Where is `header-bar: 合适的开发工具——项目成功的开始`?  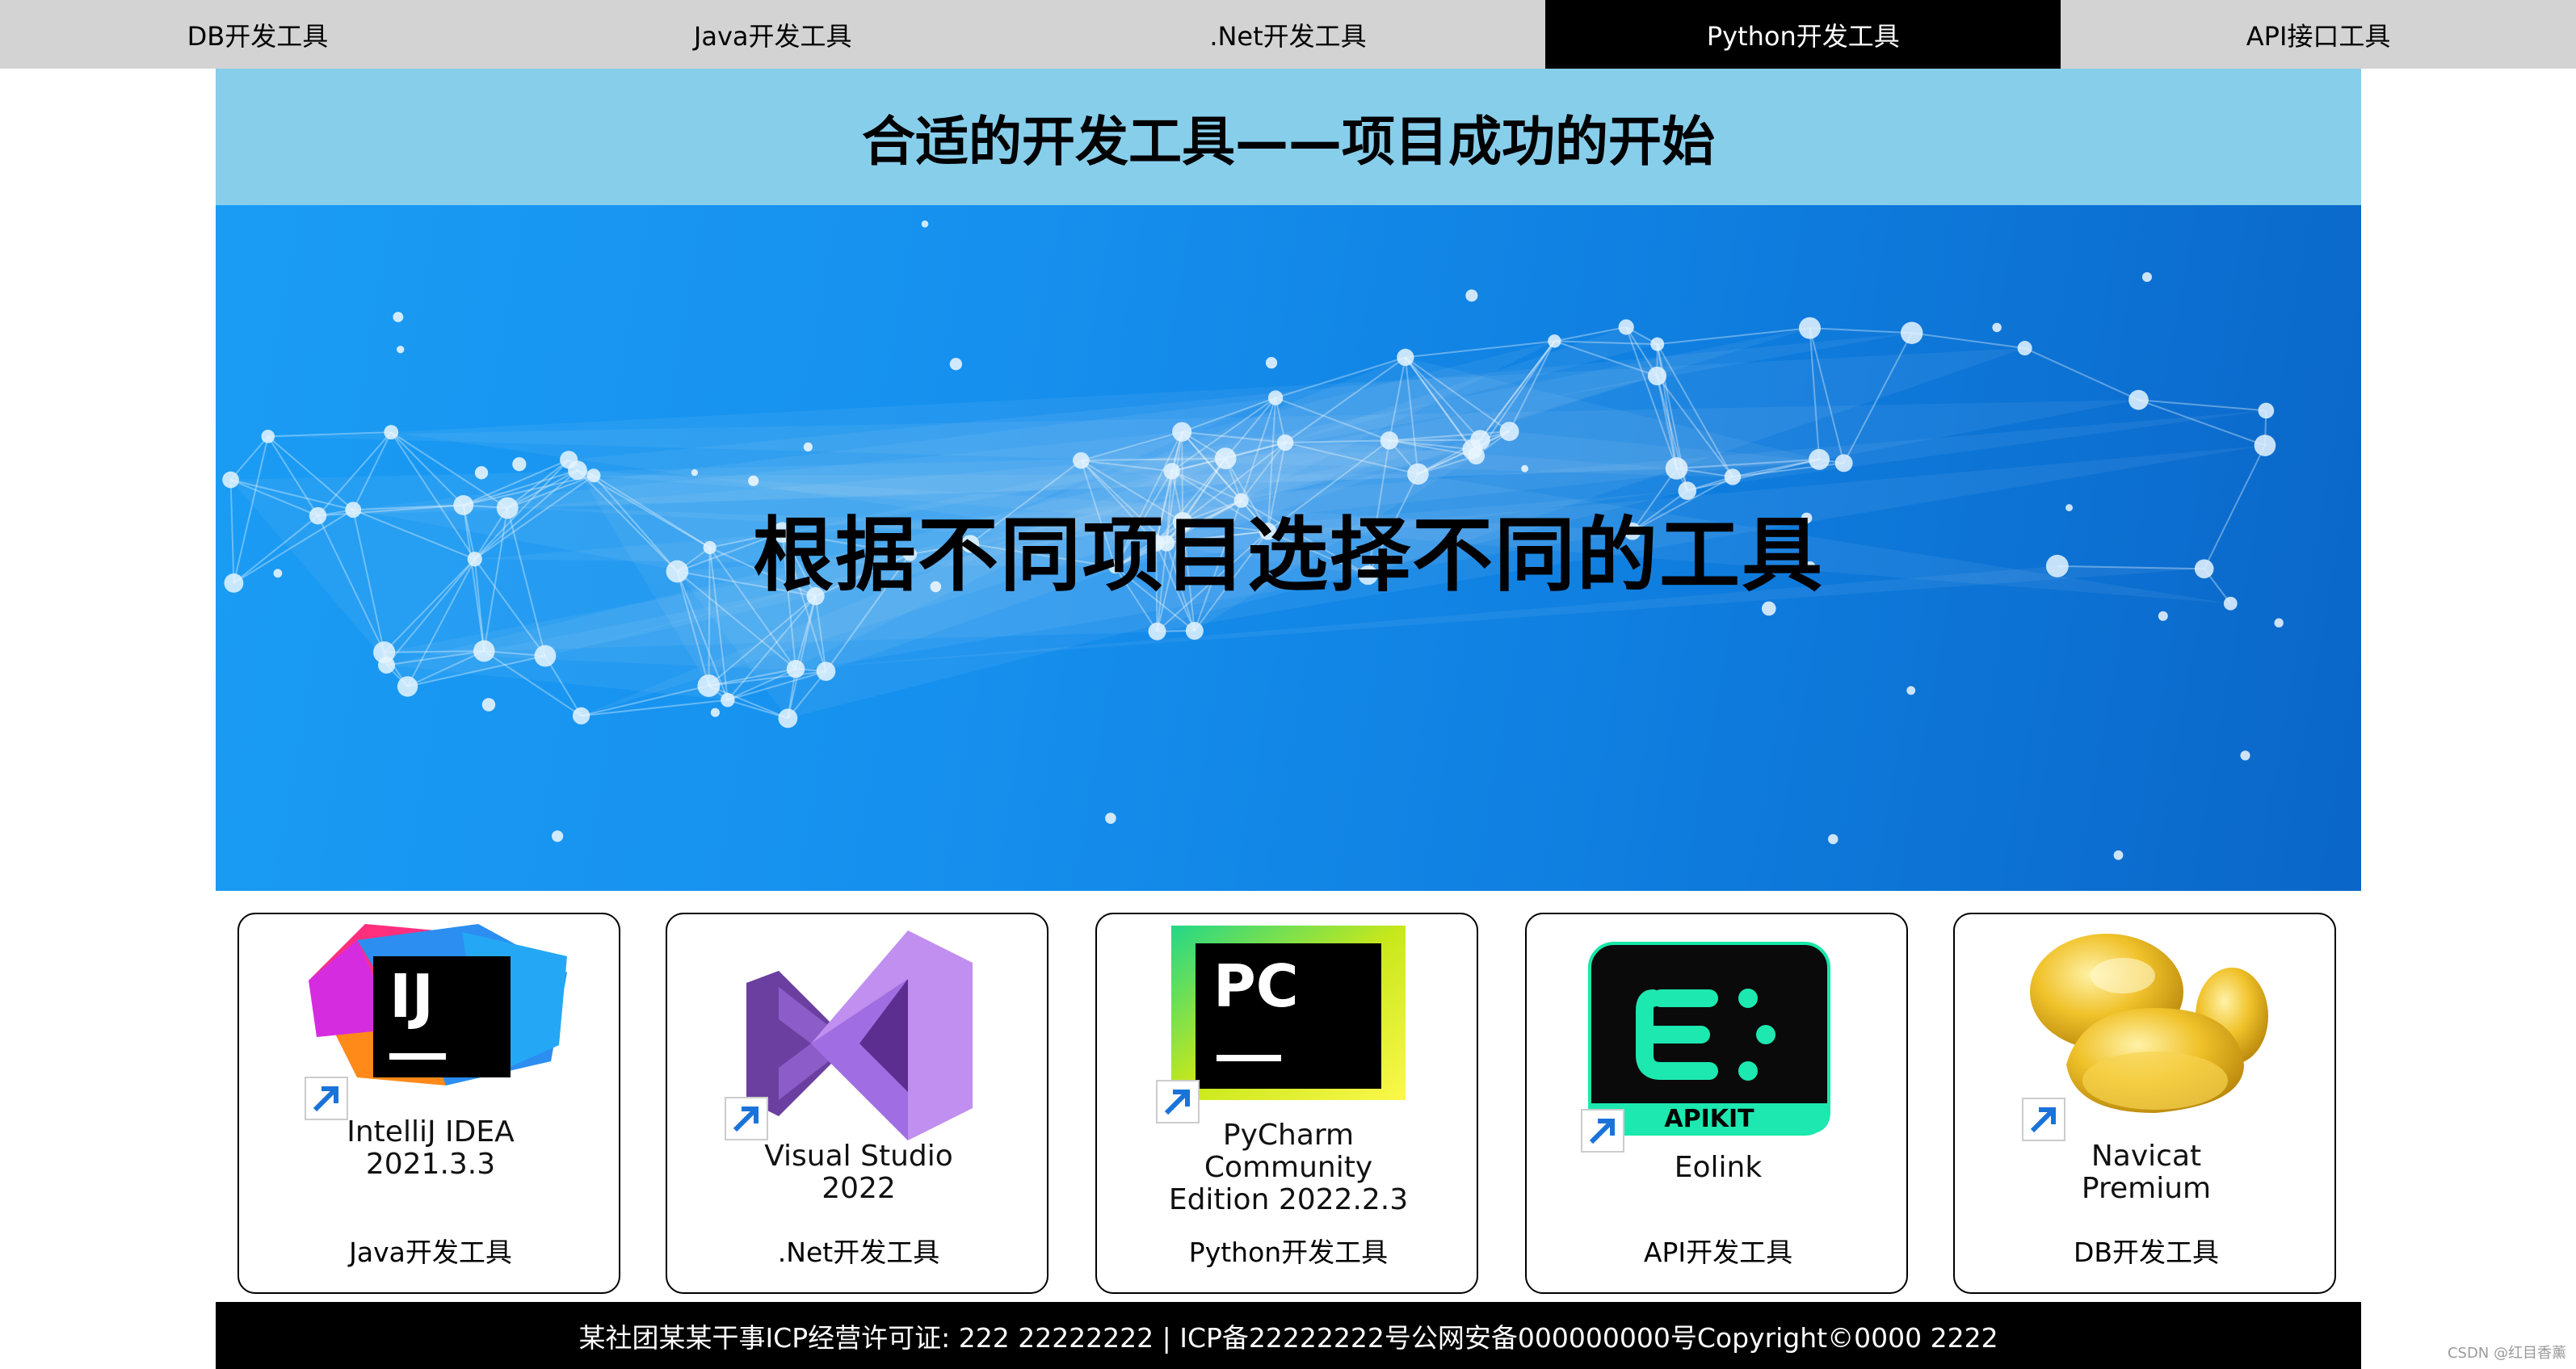 header-bar: 合适的开发工具——项目成功的开始 is located at coordinates (1288, 137).